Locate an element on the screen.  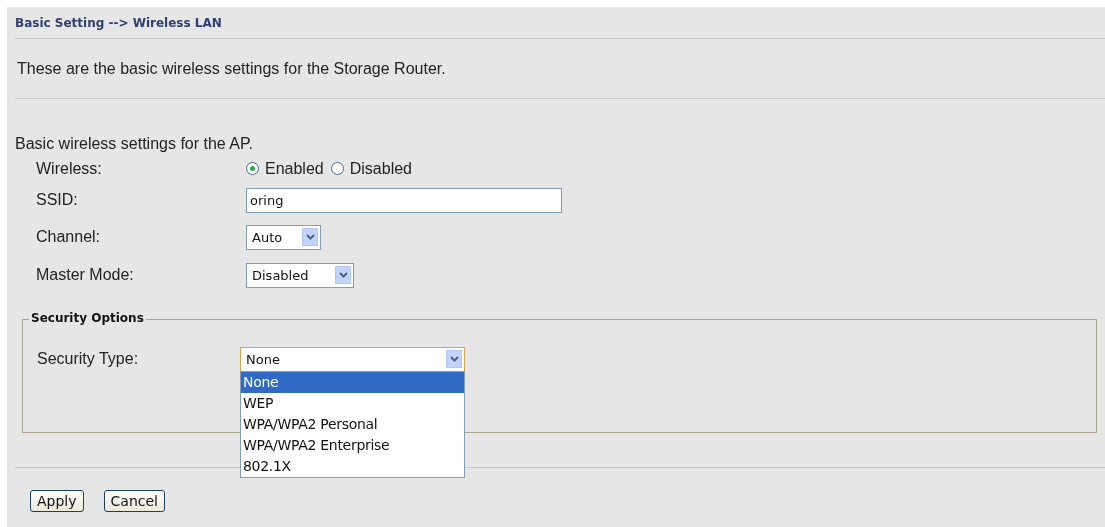
fieldset-legend: Security Options is located at coordinates (87, 318).